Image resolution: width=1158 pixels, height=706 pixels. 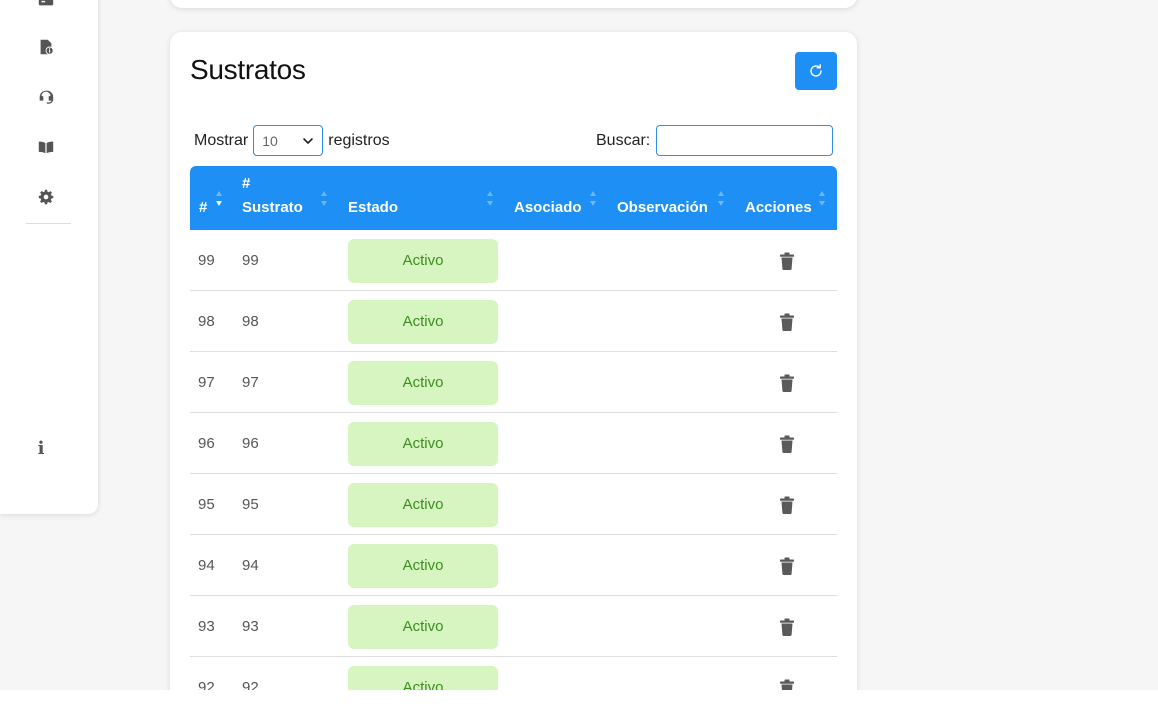 I want to click on cell-id: 94, so click(x=206, y=565).